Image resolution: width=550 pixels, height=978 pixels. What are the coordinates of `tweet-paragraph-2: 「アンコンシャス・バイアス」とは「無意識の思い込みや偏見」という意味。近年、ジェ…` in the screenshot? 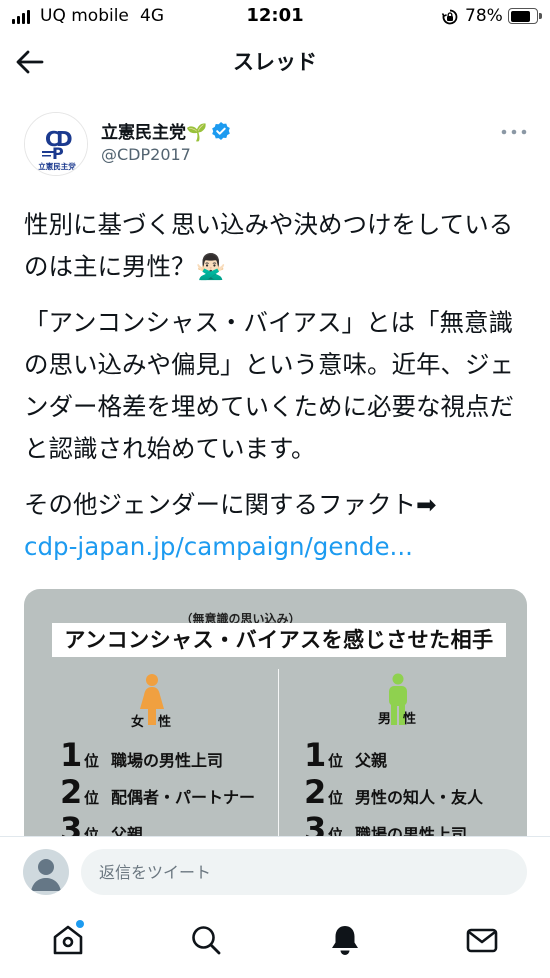 It's located at (269, 385).